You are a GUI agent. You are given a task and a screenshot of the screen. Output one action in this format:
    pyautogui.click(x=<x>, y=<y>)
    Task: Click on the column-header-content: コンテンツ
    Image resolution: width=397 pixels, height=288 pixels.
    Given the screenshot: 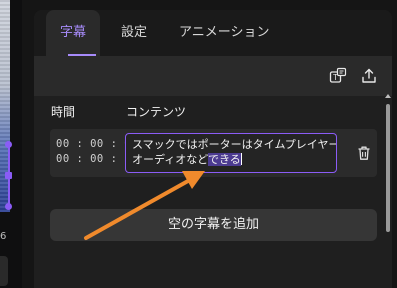 What is the action you would take?
    pyautogui.click(x=156, y=112)
    